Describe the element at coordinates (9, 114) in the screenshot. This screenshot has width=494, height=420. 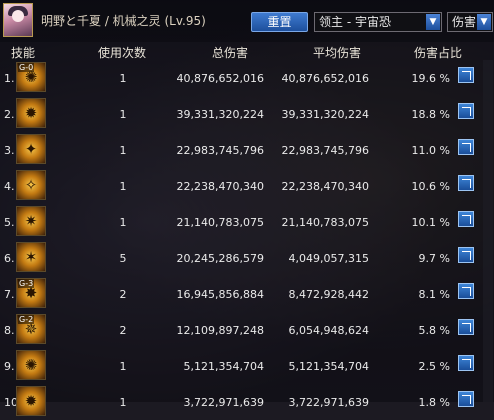
I see `row-rank: 2.` at that location.